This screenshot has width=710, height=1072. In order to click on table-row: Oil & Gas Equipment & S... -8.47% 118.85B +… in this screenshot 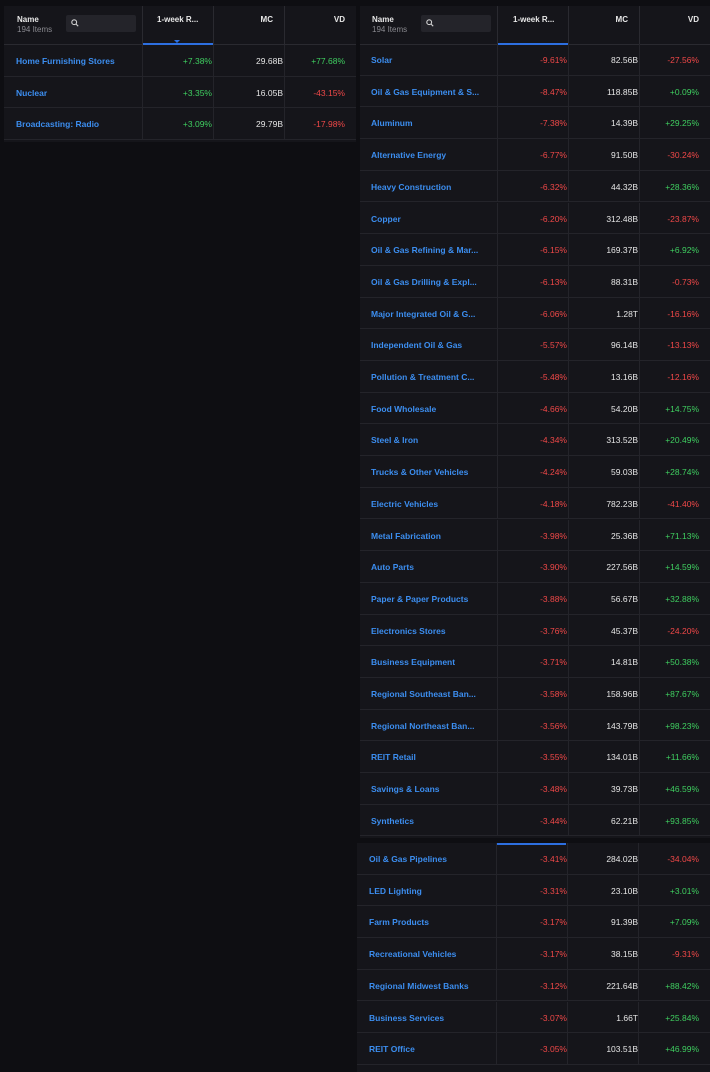, I will do `click(535, 91)`.